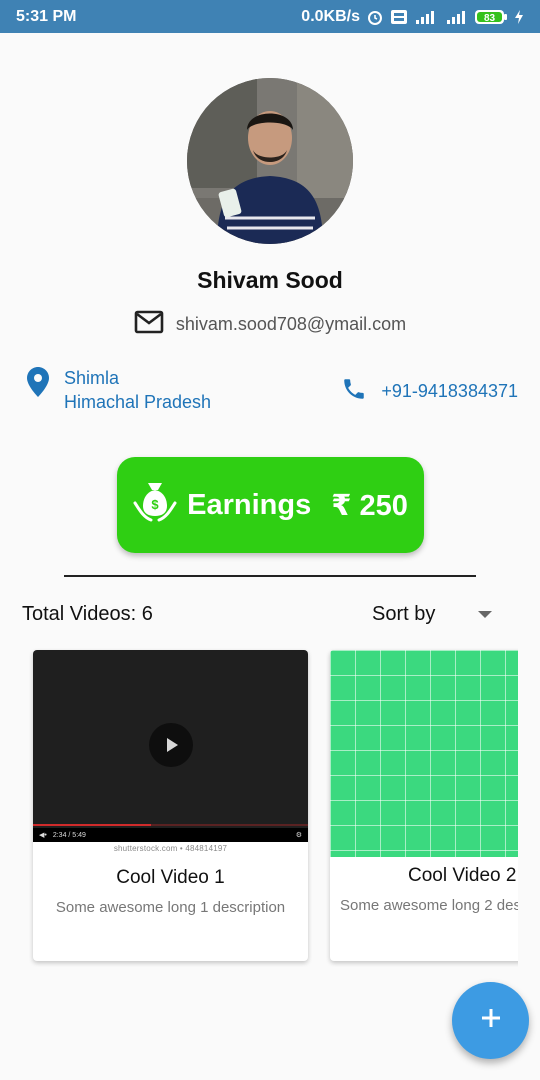 This screenshot has height=1080, width=540. What do you see at coordinates (92, 378) in the screenshot?
I see `location-city: Shimla` at bounding box center [92, 378].